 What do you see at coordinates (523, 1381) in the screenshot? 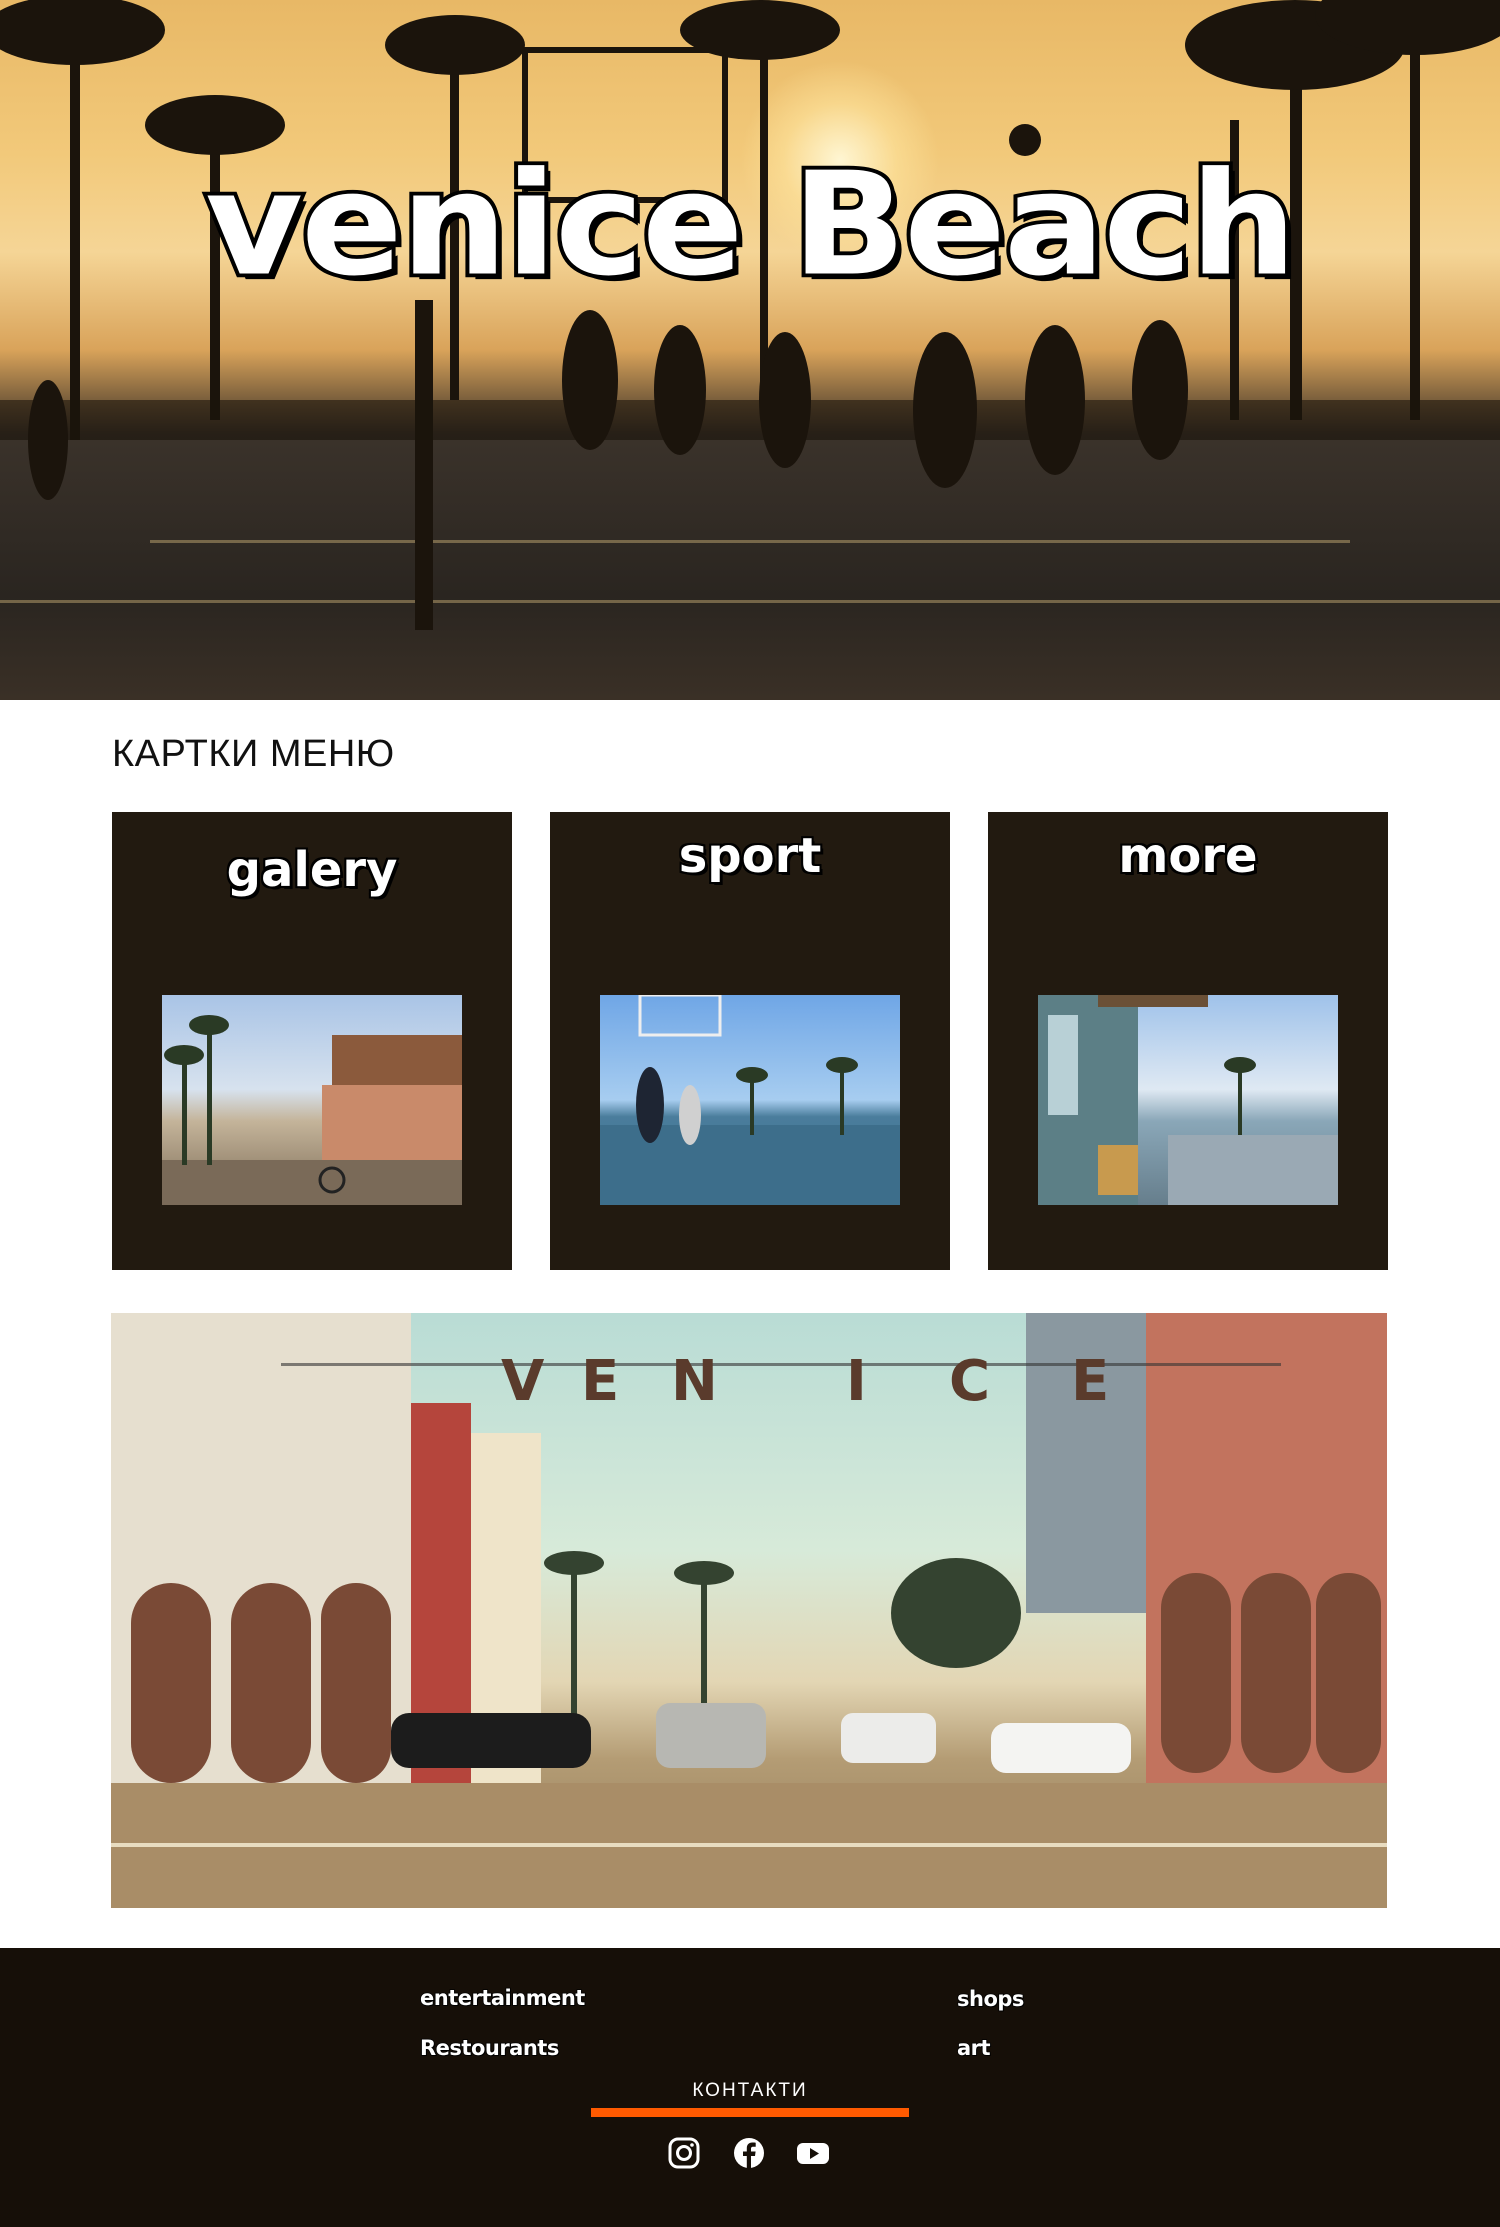
I see `sign-letter: V` at bounding box center [523, 1381].